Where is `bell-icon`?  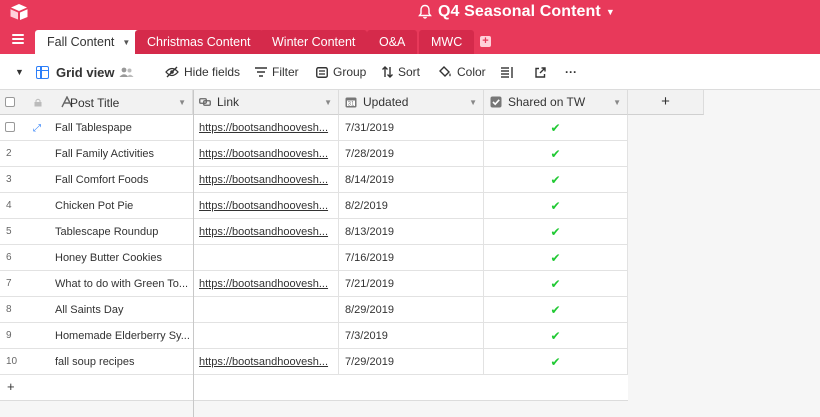
bell-icon is located at coordinates (425, 12).